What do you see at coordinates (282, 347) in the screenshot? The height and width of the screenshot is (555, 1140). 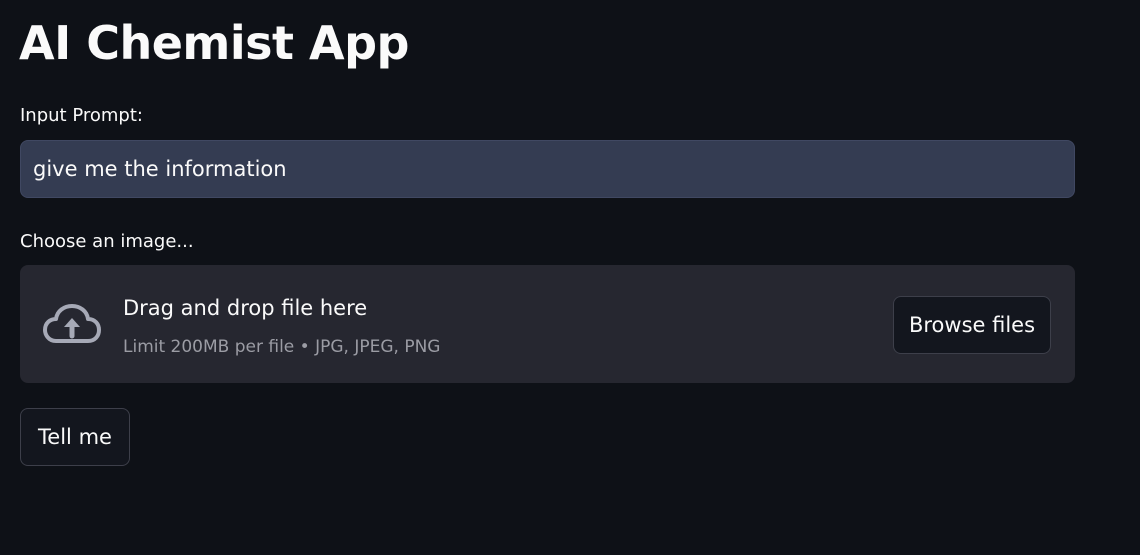 I see `dropzone-limit-hint: Limit 200MB per file • JPG, JPEG, PNG` at bounding box center [282, 347].